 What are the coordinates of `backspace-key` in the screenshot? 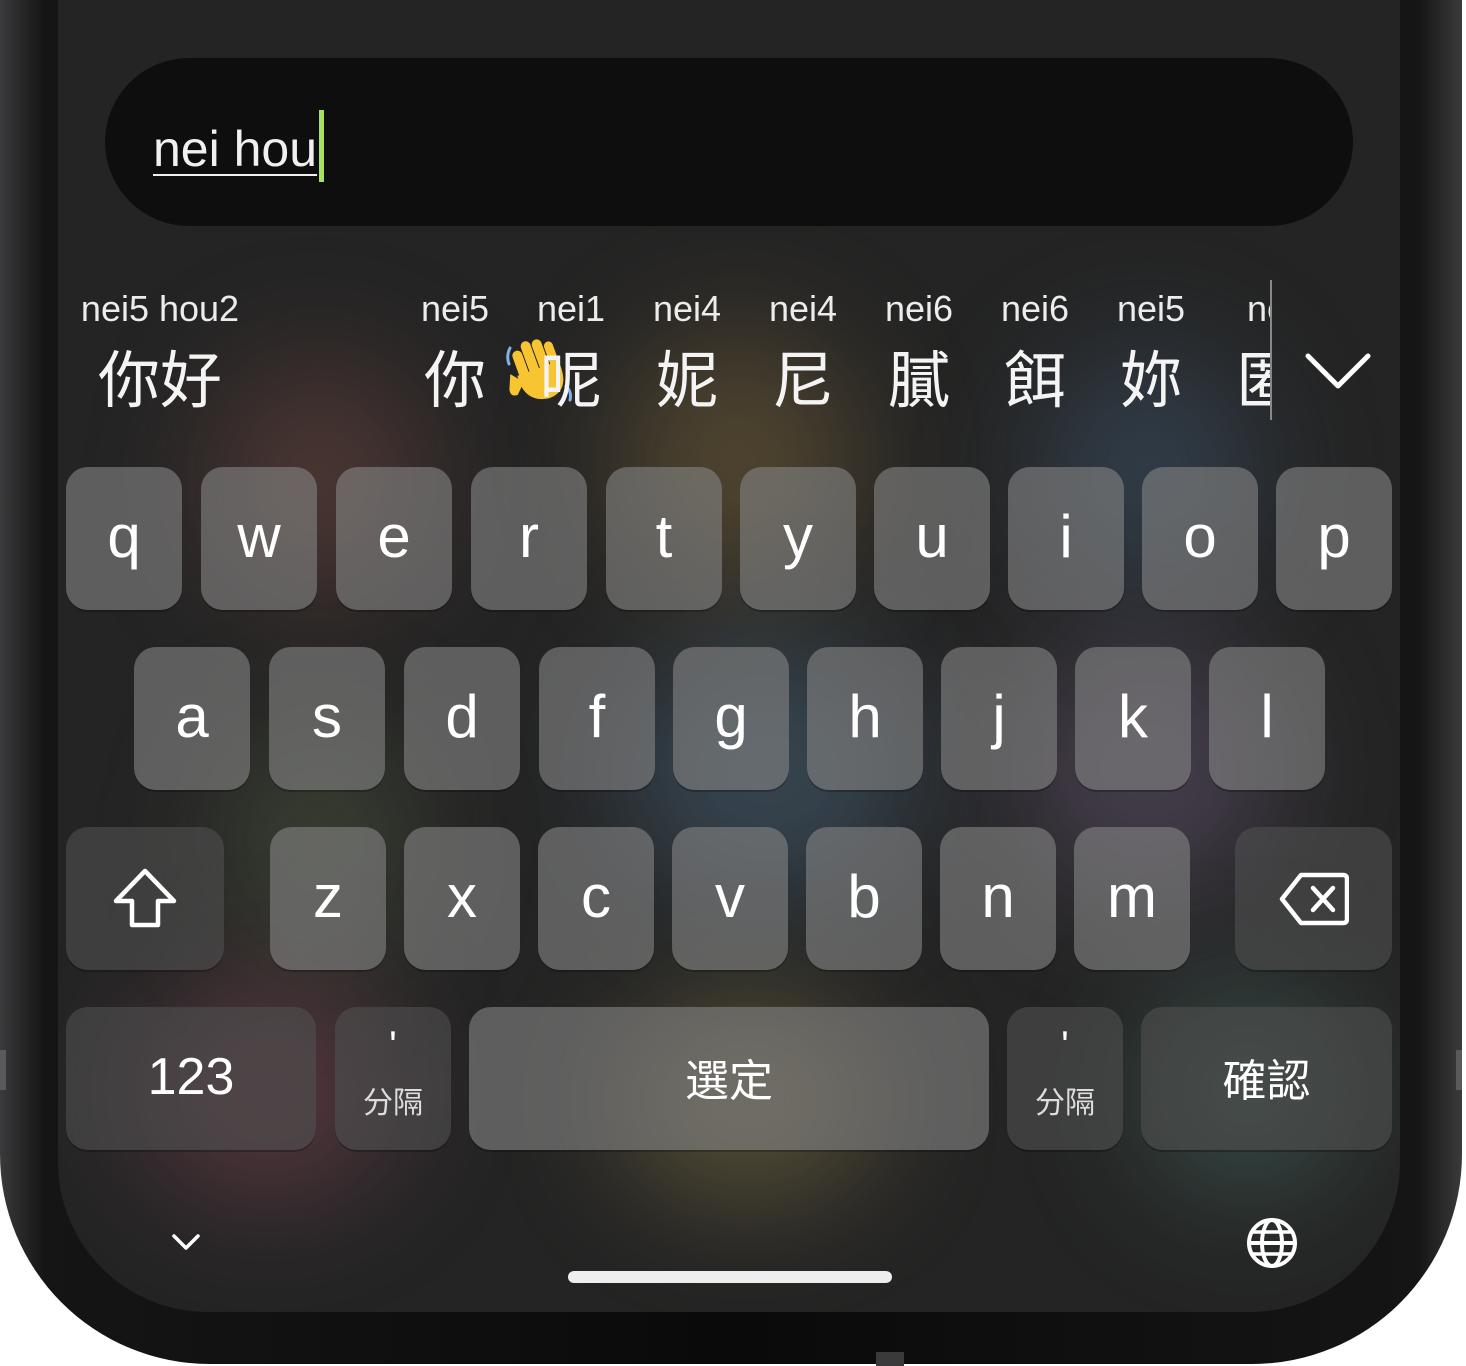 It's located at (1313, 898).